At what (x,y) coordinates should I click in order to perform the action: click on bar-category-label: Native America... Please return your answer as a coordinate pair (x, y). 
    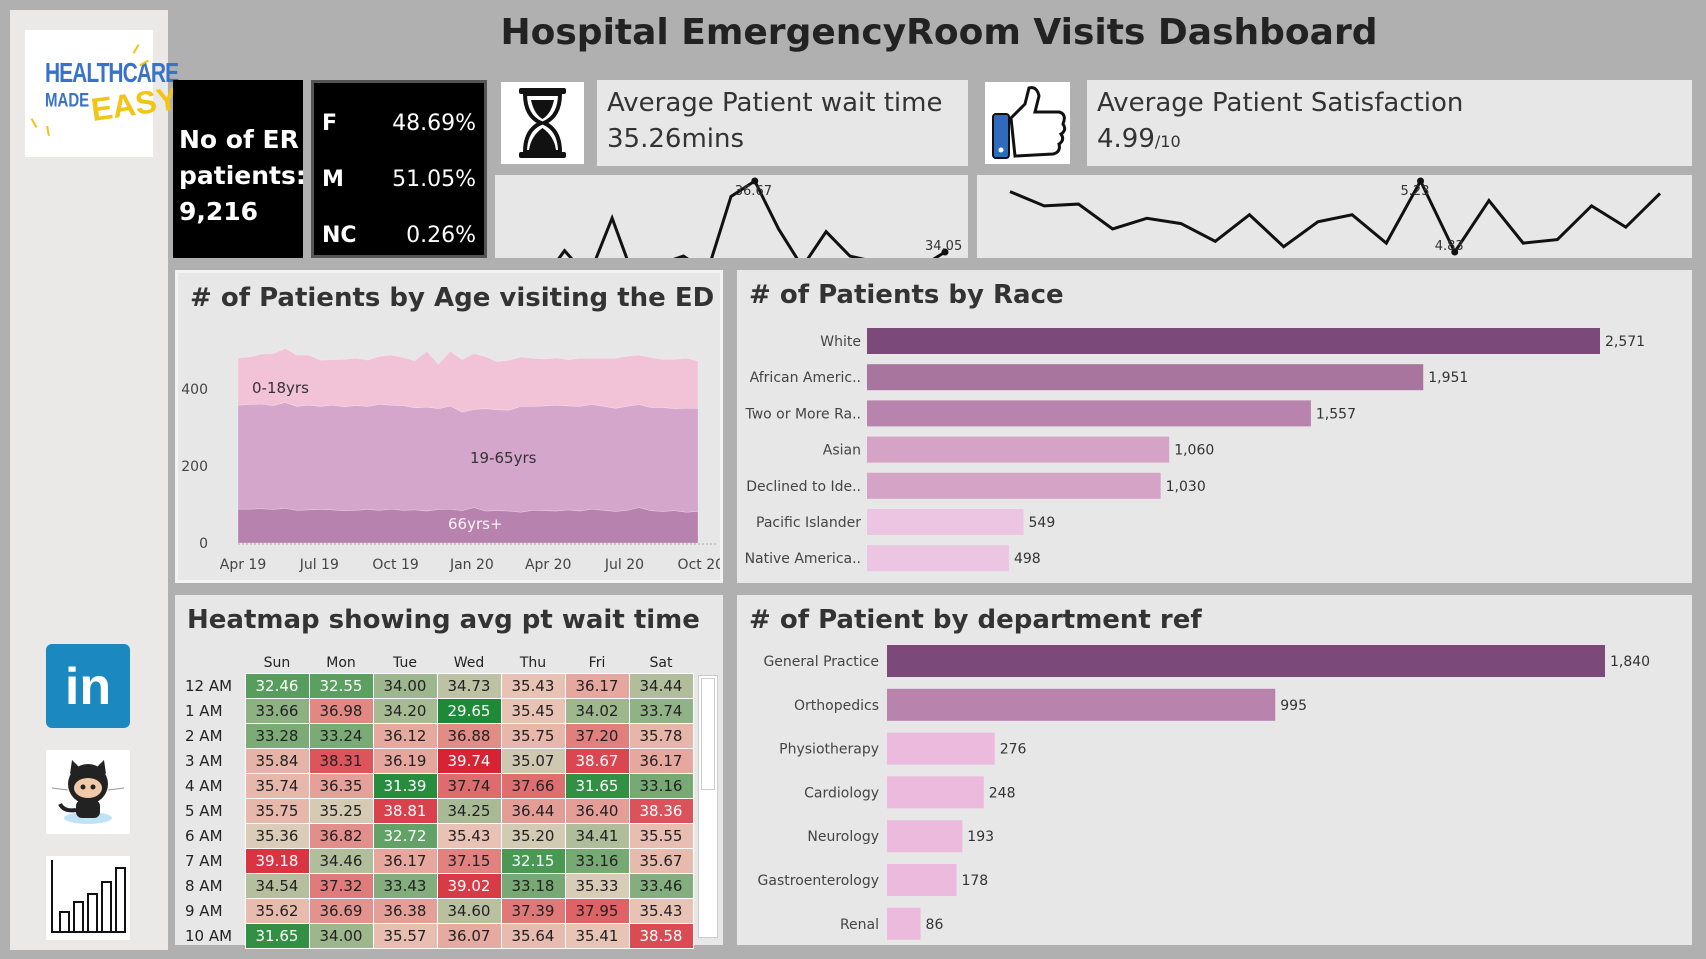
    Looking at the image, I should click on (803, 559).